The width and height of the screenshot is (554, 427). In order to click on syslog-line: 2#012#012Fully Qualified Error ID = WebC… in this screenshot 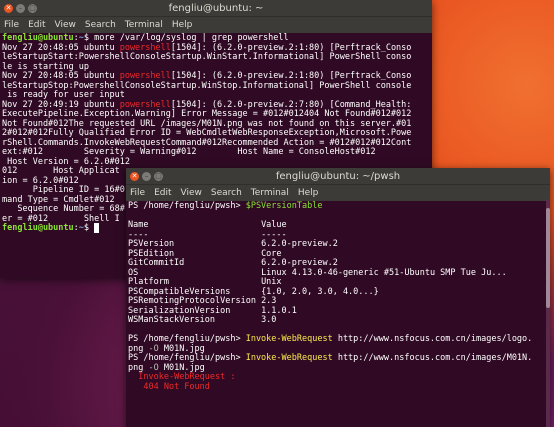, I will do `click(207, 133)`.